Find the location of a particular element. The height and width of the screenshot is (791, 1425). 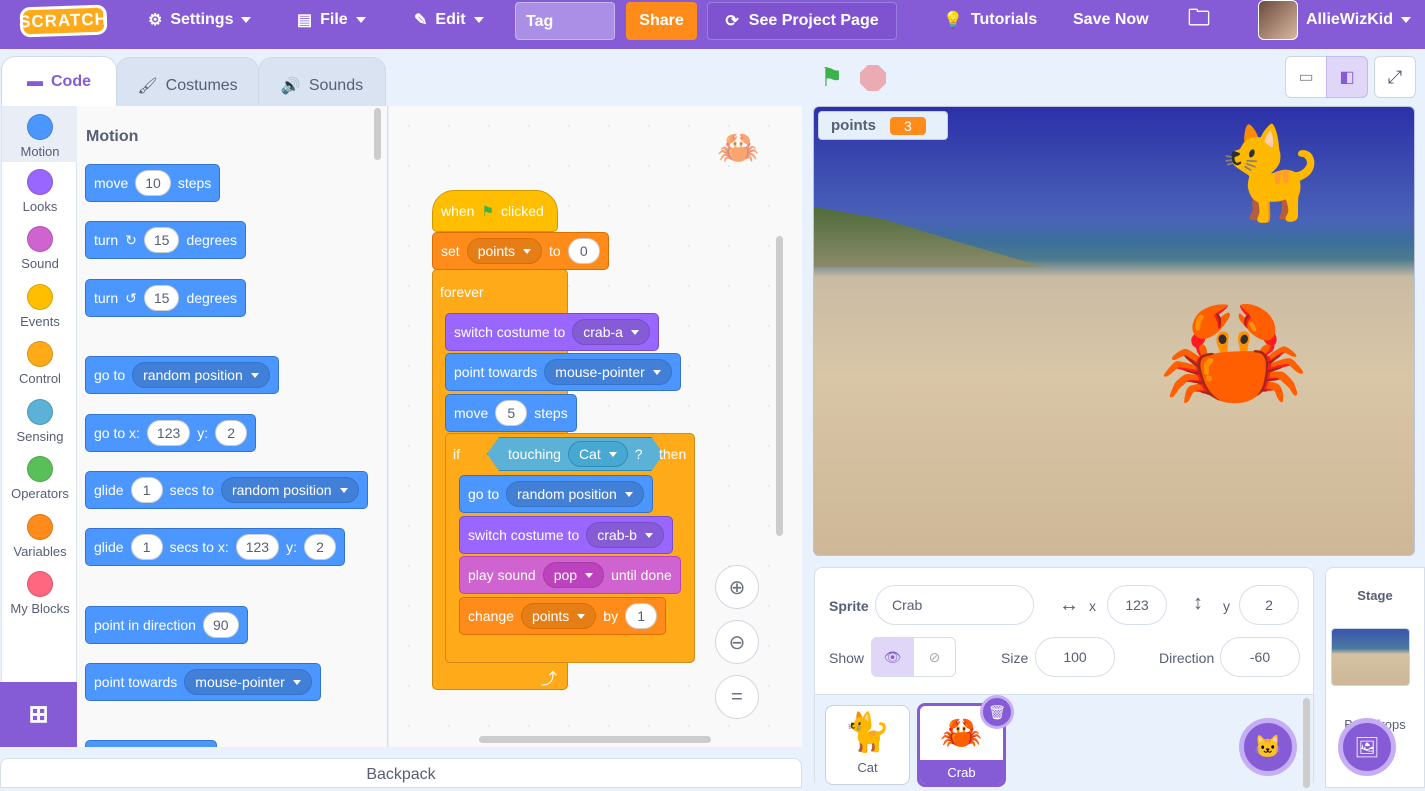

palette-scrollbar is located at coordinates (377, 134).